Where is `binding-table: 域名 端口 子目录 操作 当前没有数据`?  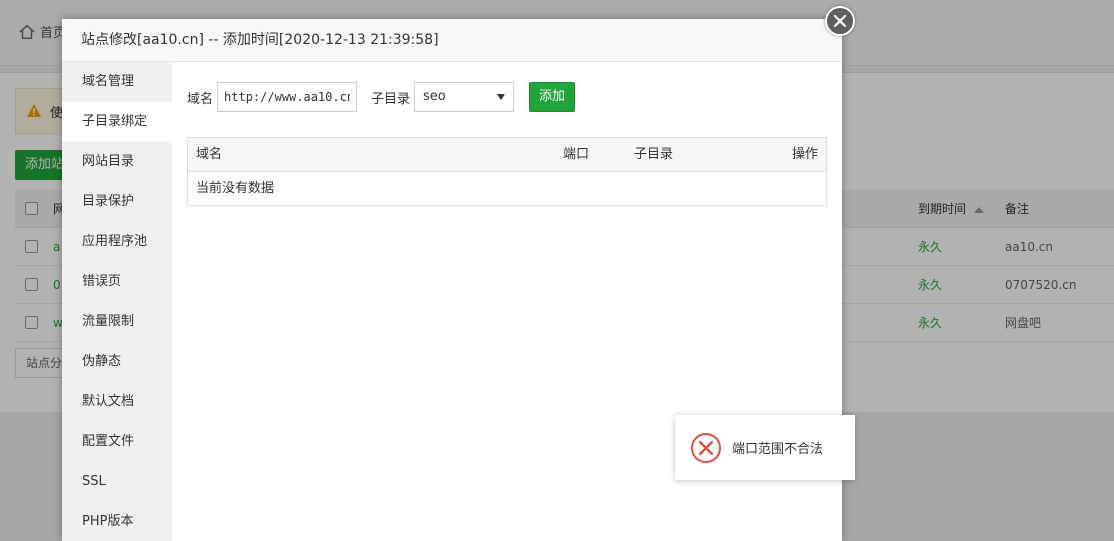 binding-table: 域名 端口 子目录 操作 当前没有数据 is located at coordinates (507, 171).